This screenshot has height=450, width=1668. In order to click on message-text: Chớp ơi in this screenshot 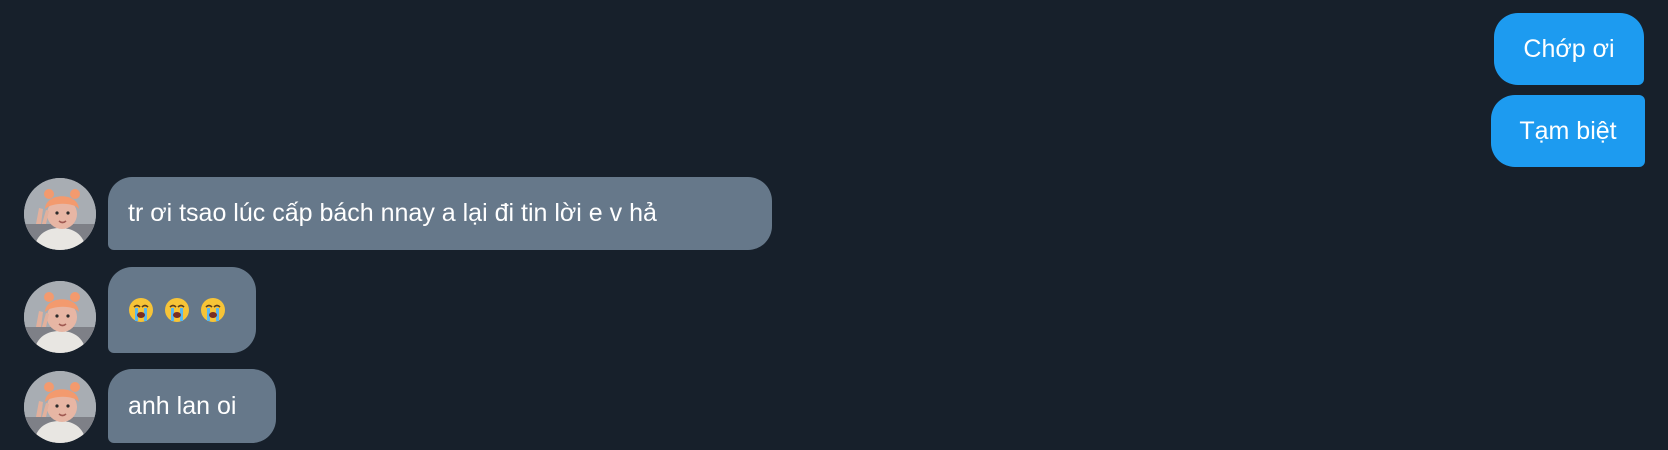, I will do `click(1569, 48)`.